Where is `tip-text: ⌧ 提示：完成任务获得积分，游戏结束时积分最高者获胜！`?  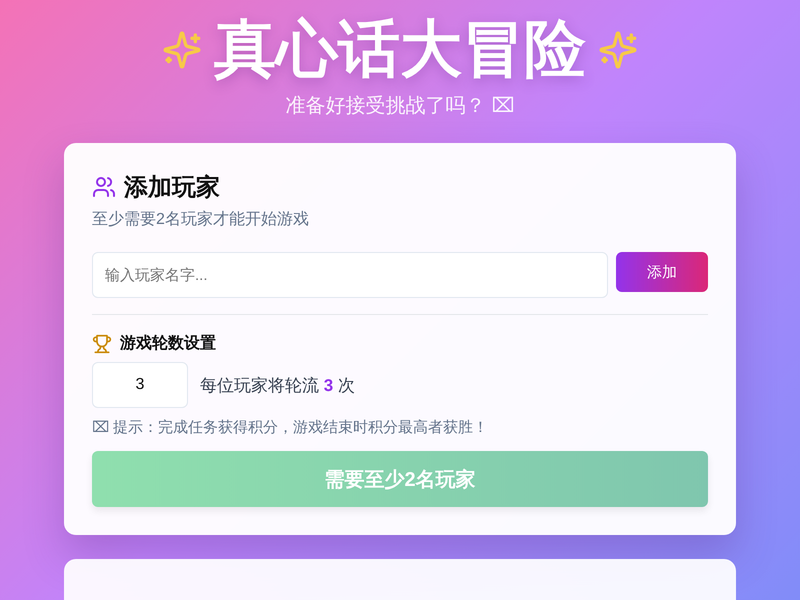 tip-text: ⌧ 提示：完成任务获得积分，游戏结束时积分最高者获胜！ is located at coordinates (291, 427).